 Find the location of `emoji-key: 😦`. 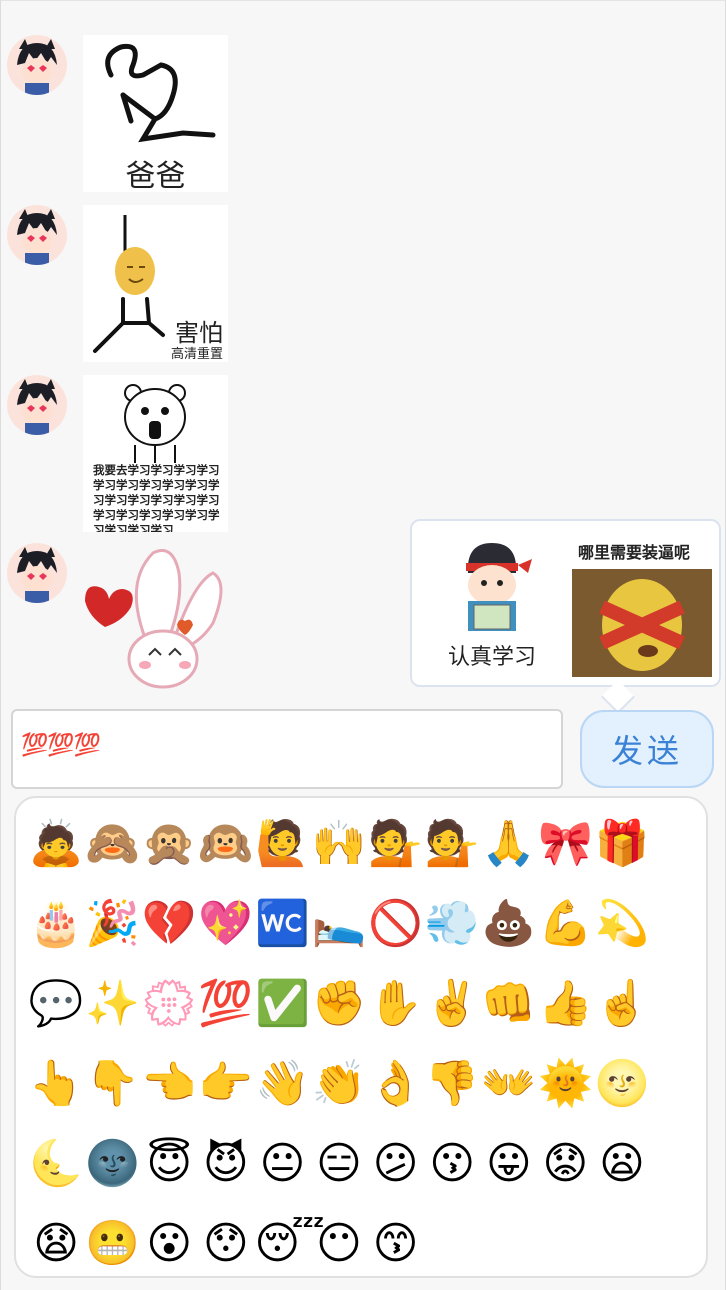

emoji-key: 😦 is located at coordinates (622, 1164).